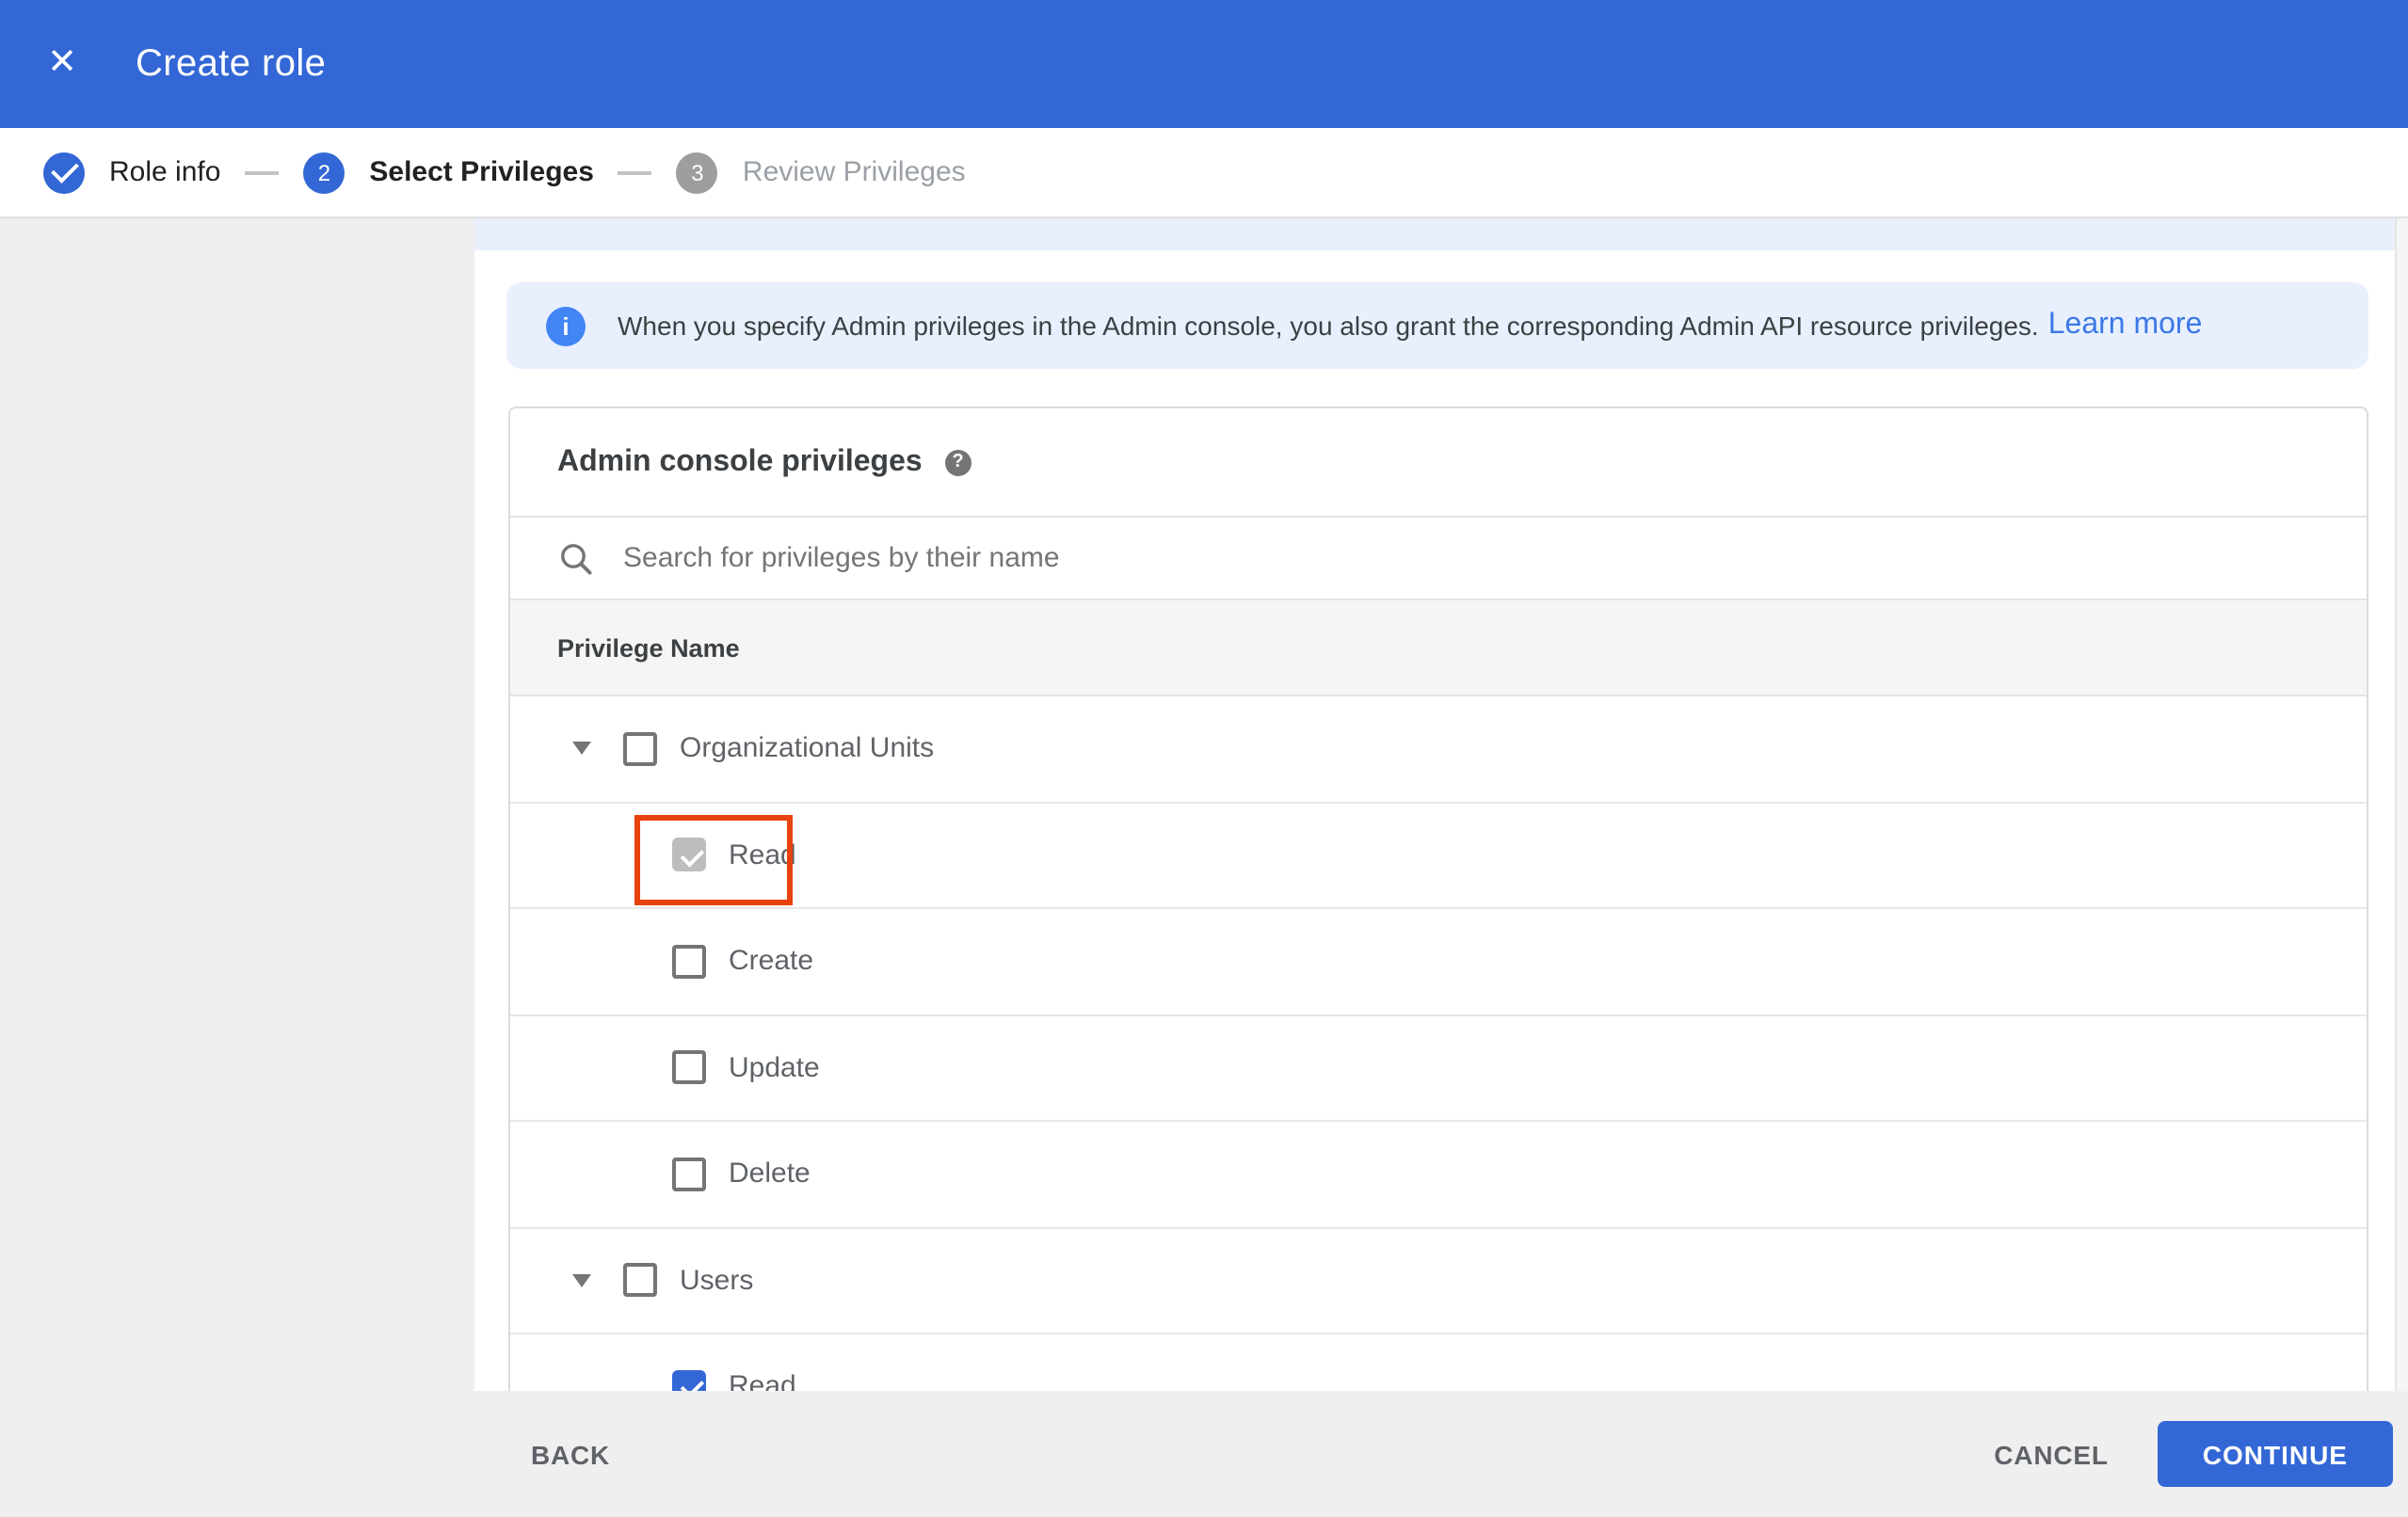 The height and width of the screenshot is (1517, 2408). What do you see at coordinates (771, 961) in the screenshot?
I see `privilege-label: Create` at bounding box center [771, 961].